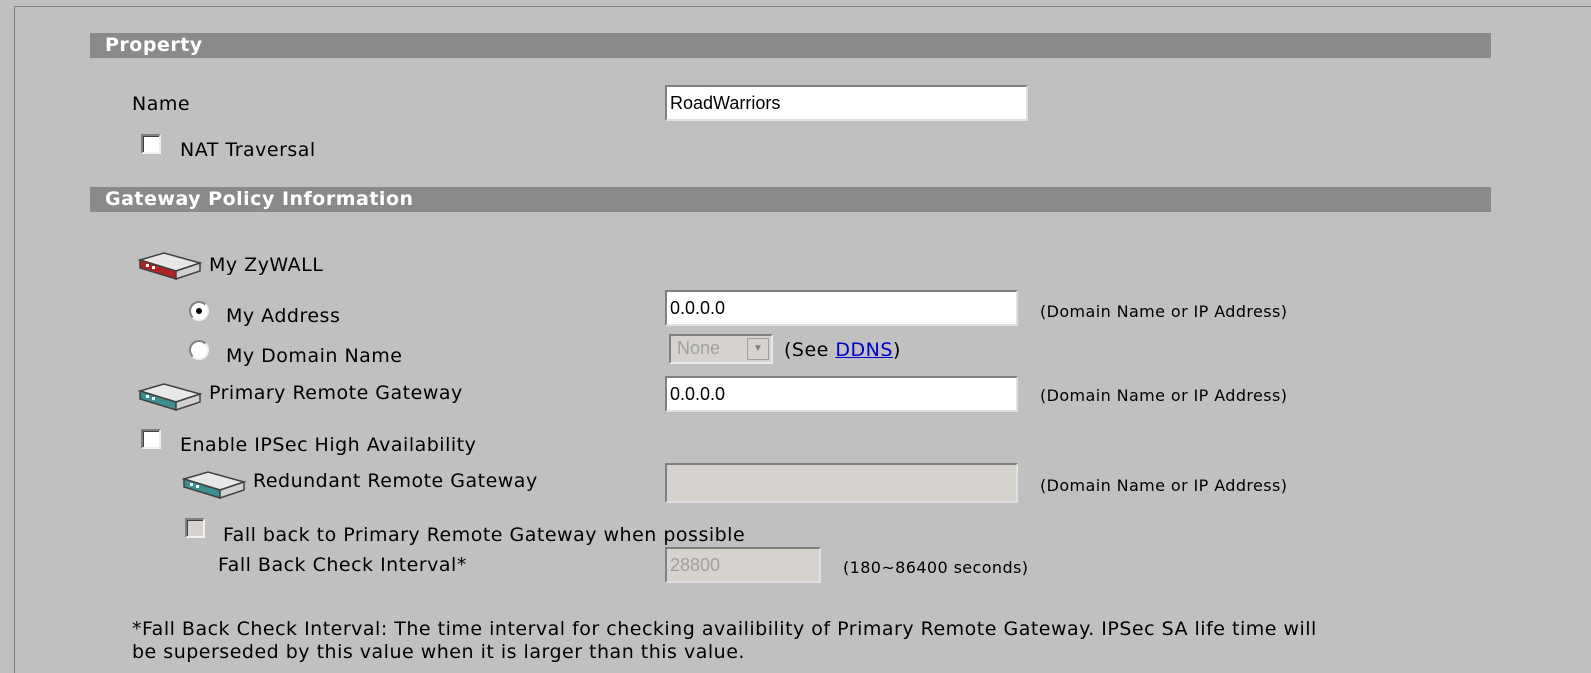  What do you see at coordinates (699, 348) in the screenshot?
I see `my-domain-name-select-value: None` at bounding box center [699, 348].